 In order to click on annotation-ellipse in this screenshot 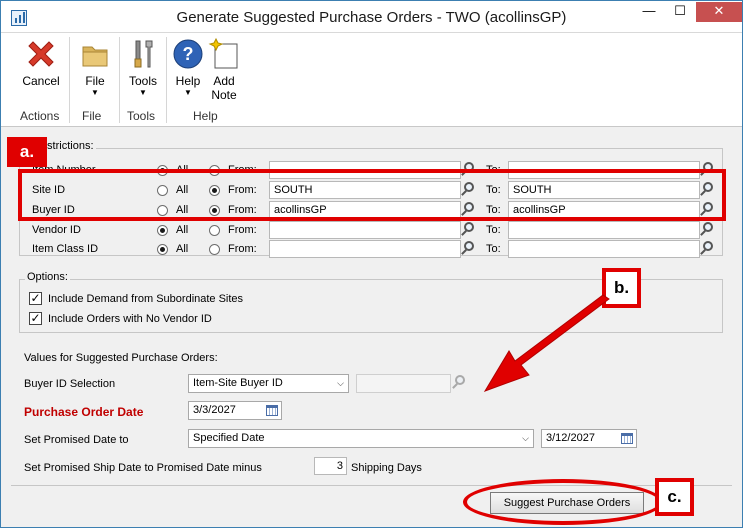, I will do `click(563, 502)`.